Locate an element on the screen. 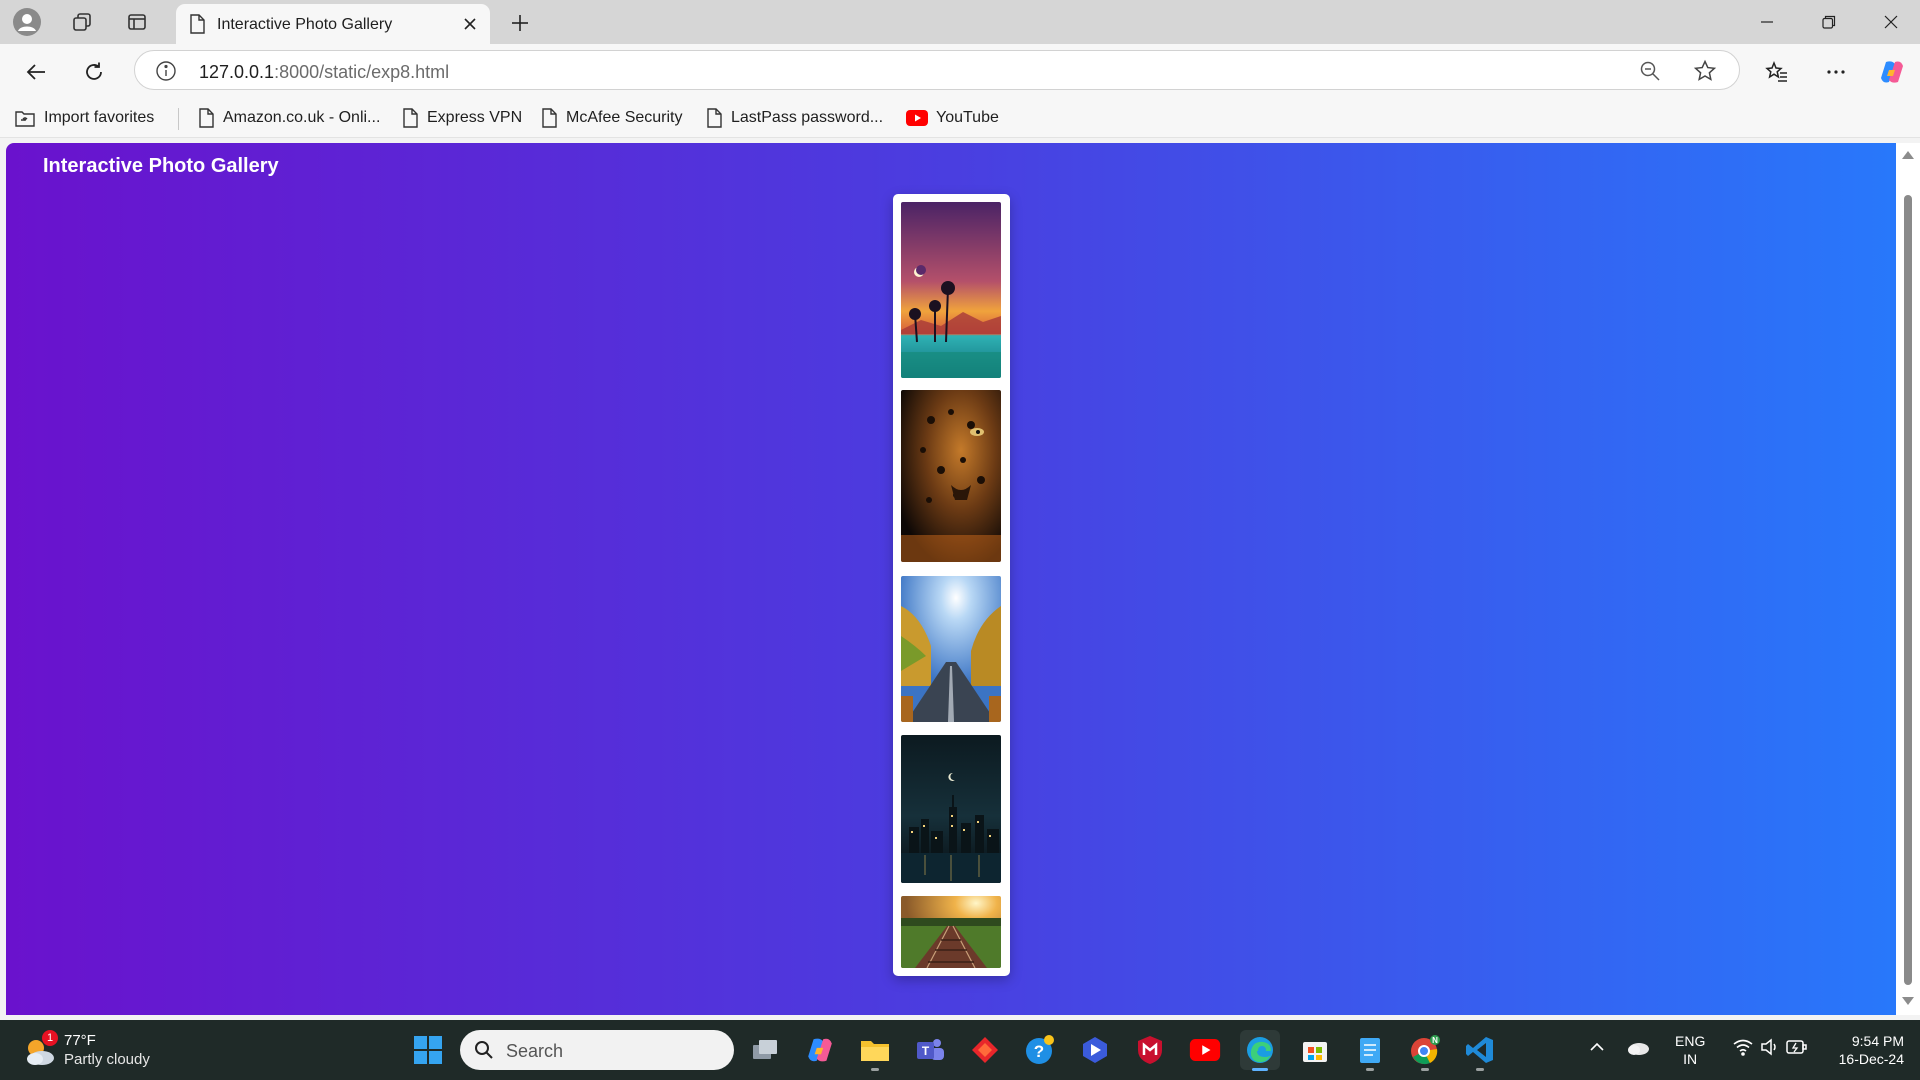 This screenshot has width=1920, height=1080. start-button is located at coordinates (428, 1050).